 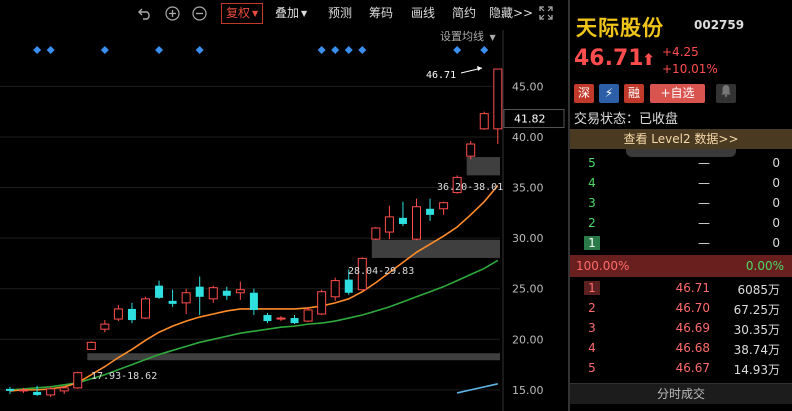 I want to click on undo-icon, so click(x=145, y=13).